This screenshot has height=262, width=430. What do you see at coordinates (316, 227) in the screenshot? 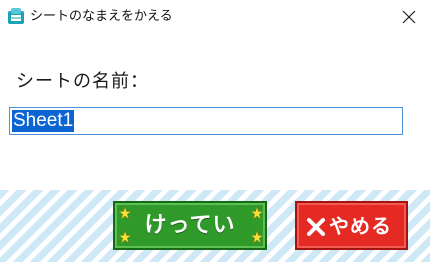
I see `x-icon` at bounding box center [316, 227].